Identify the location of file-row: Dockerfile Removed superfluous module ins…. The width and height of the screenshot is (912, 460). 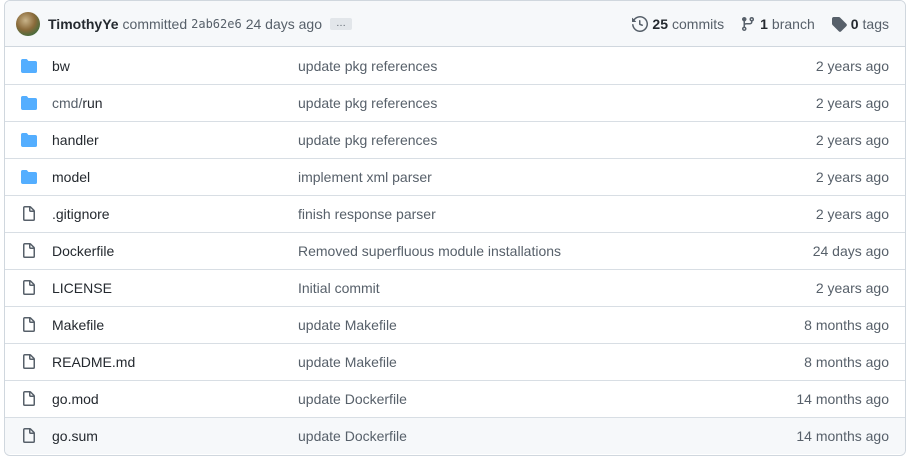
(455, 250).